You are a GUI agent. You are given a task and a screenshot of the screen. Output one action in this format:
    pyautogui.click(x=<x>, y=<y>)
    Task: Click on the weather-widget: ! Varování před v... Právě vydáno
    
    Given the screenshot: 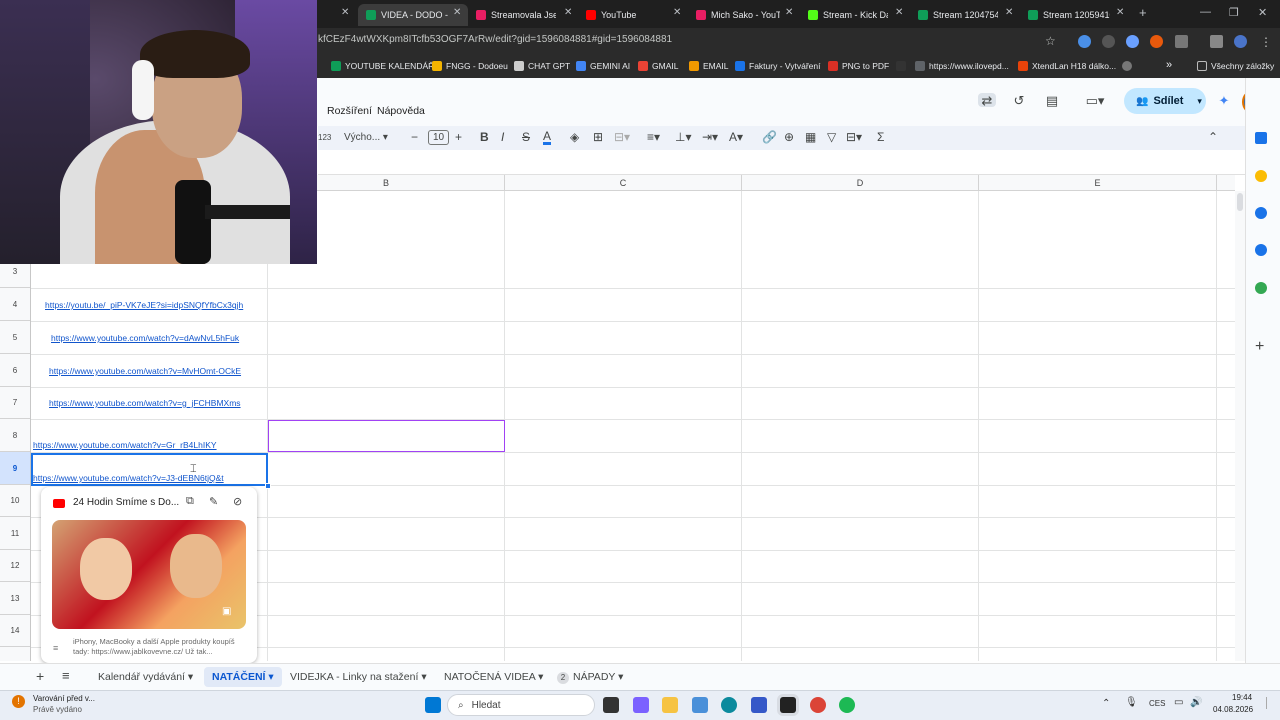 What is the action you would take?
    pyautogui.click(x=57, y=706)
    